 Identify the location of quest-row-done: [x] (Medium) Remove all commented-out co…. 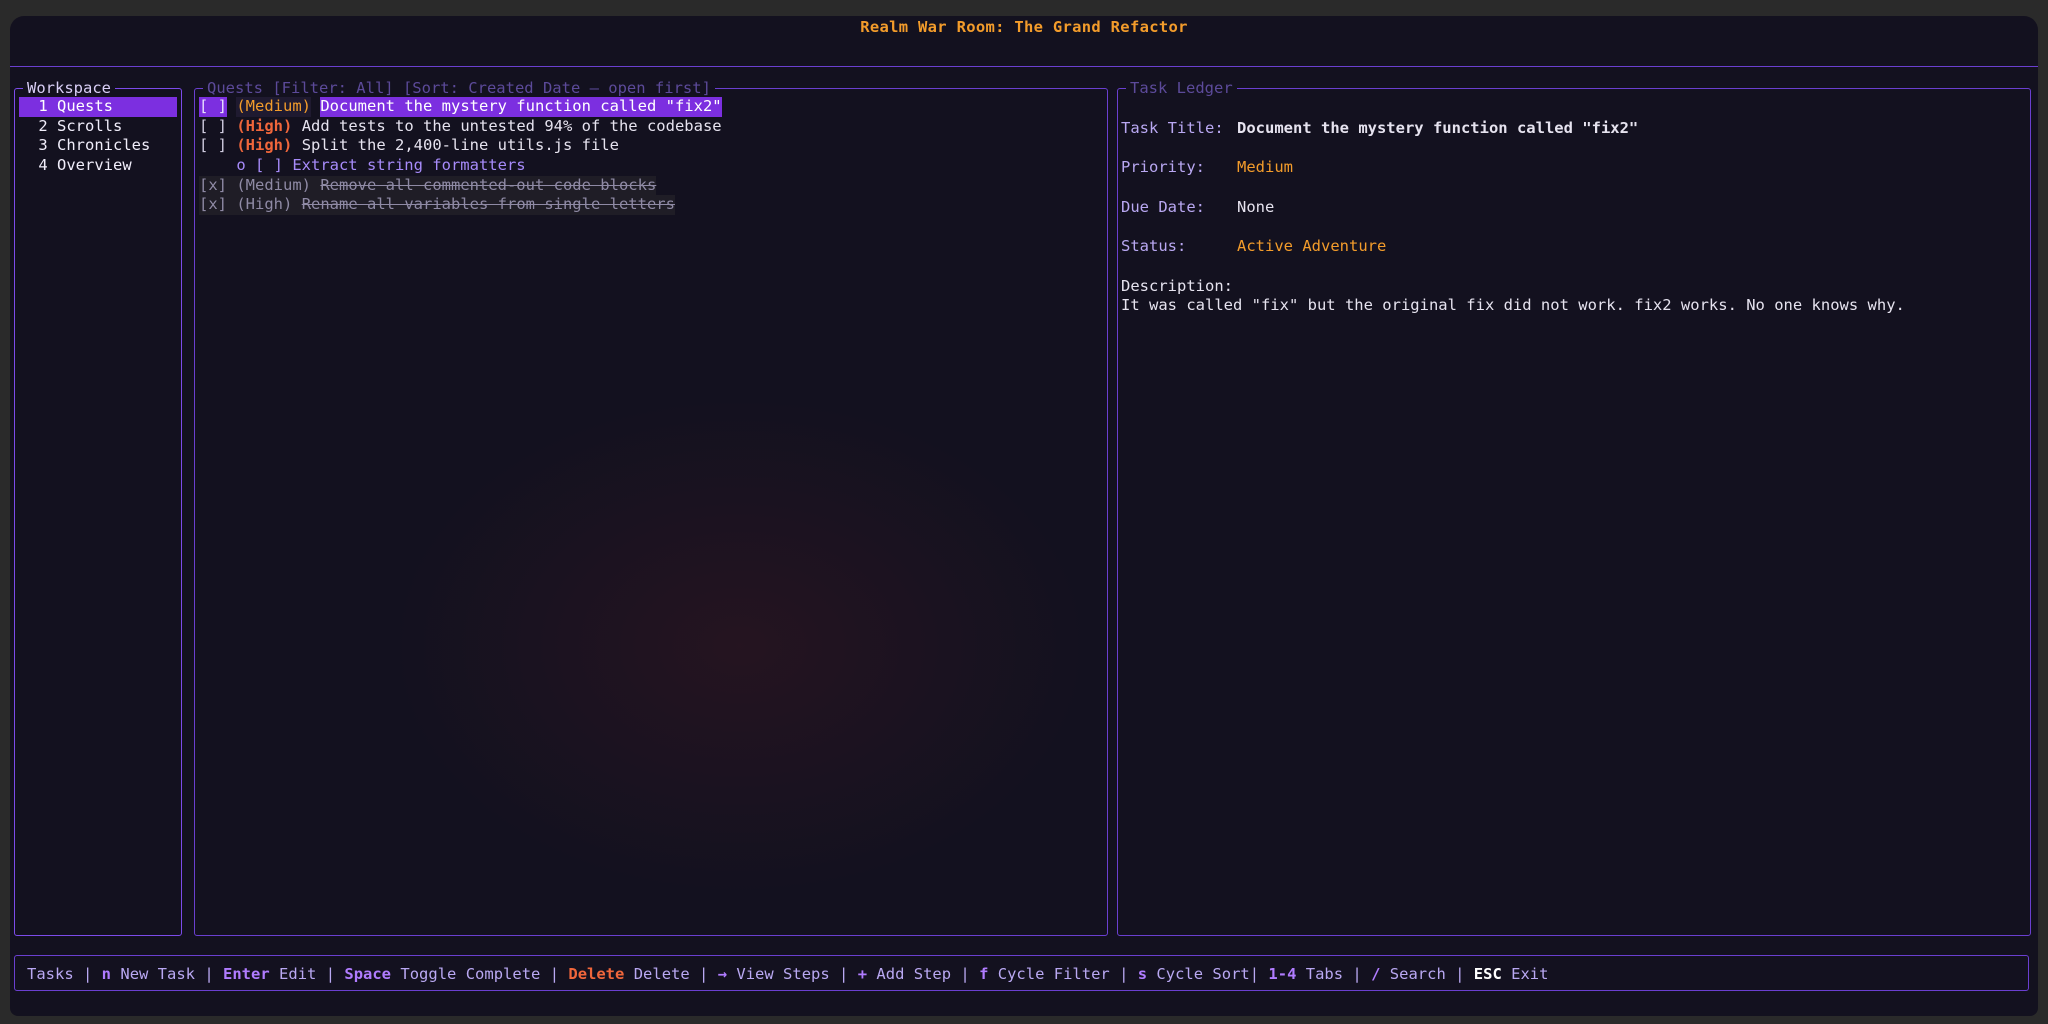
(460, 185).